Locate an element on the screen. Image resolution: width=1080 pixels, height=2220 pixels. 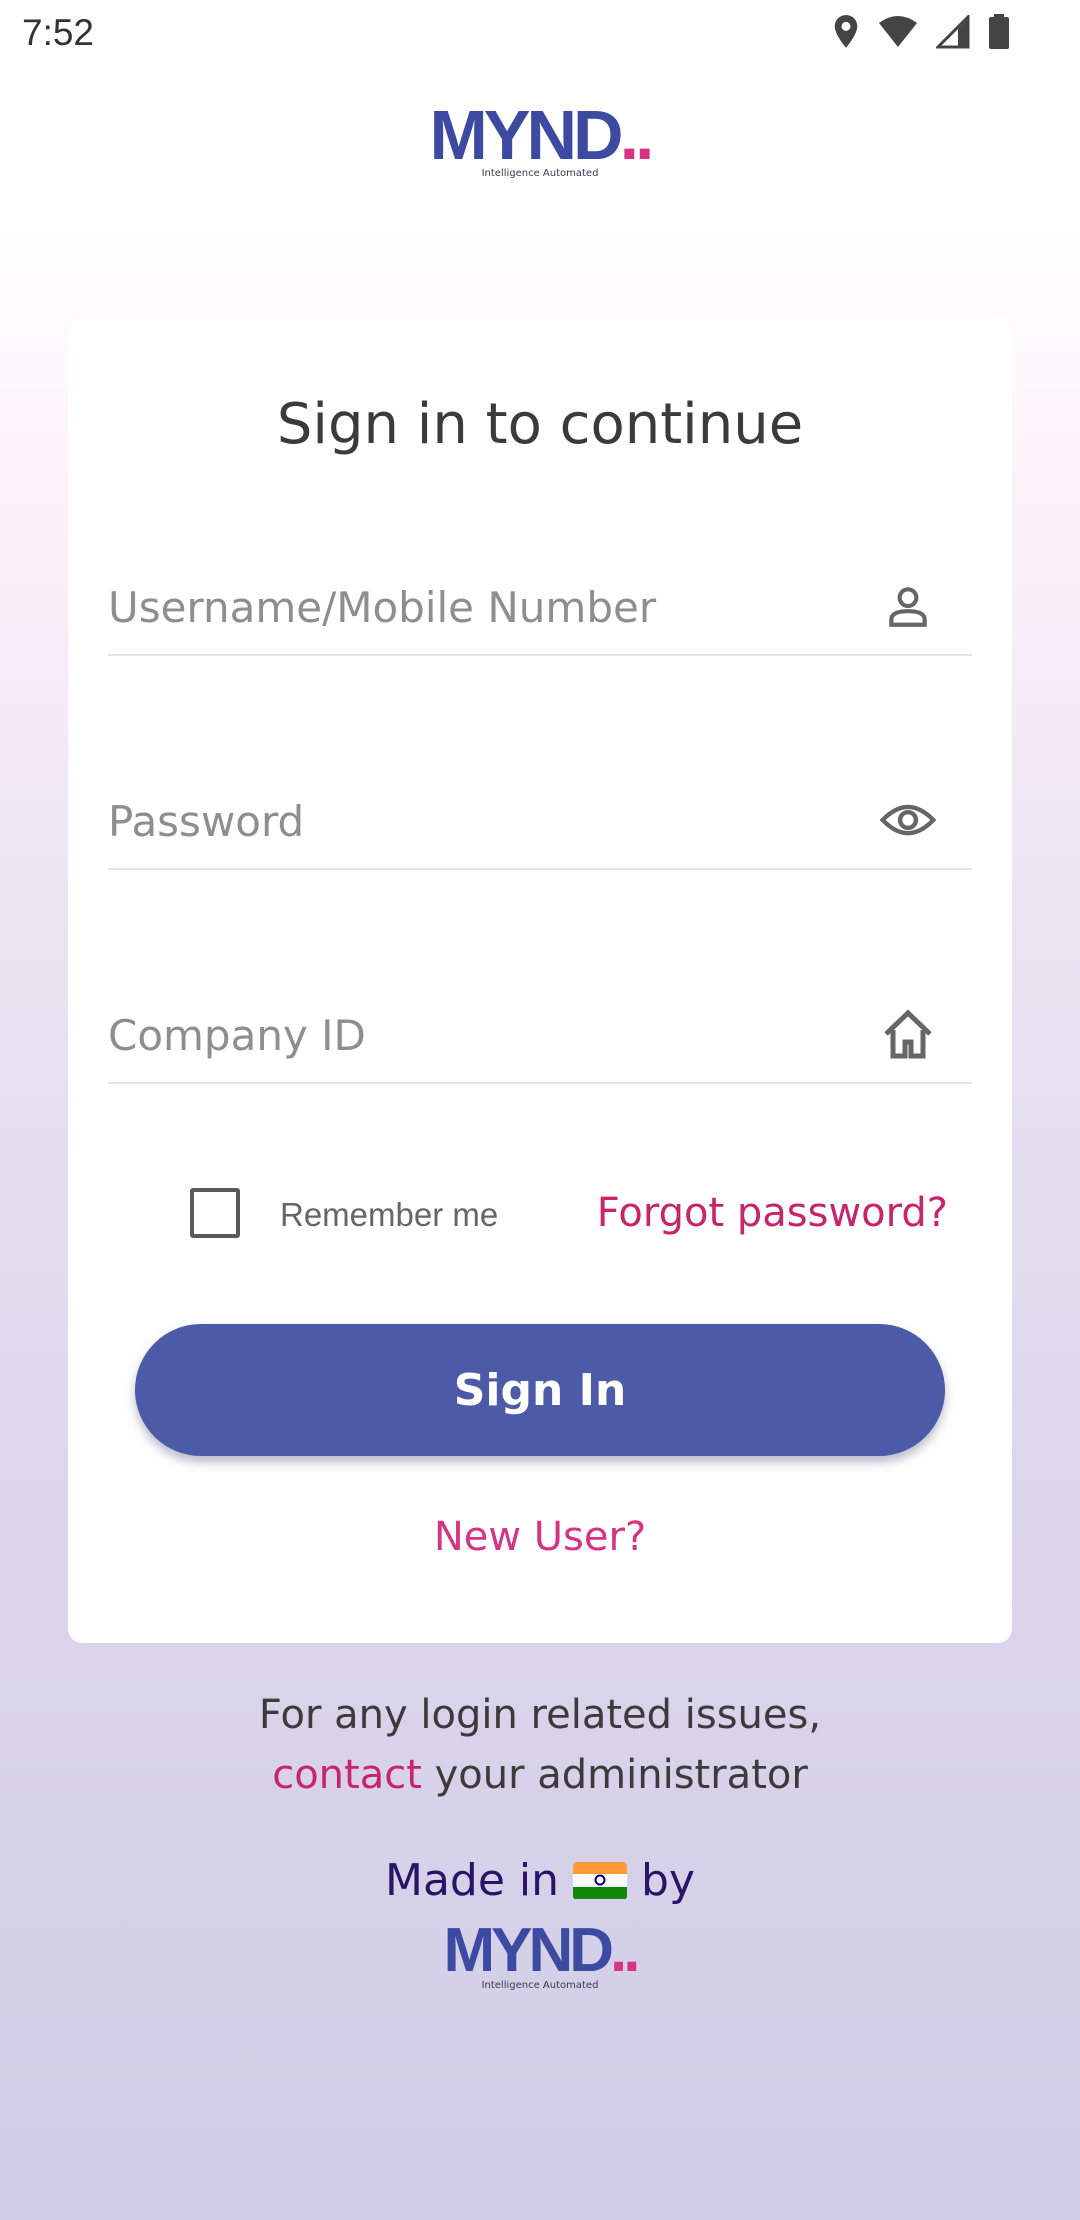
india-flag-icon is located at coordinates (600, 1880).